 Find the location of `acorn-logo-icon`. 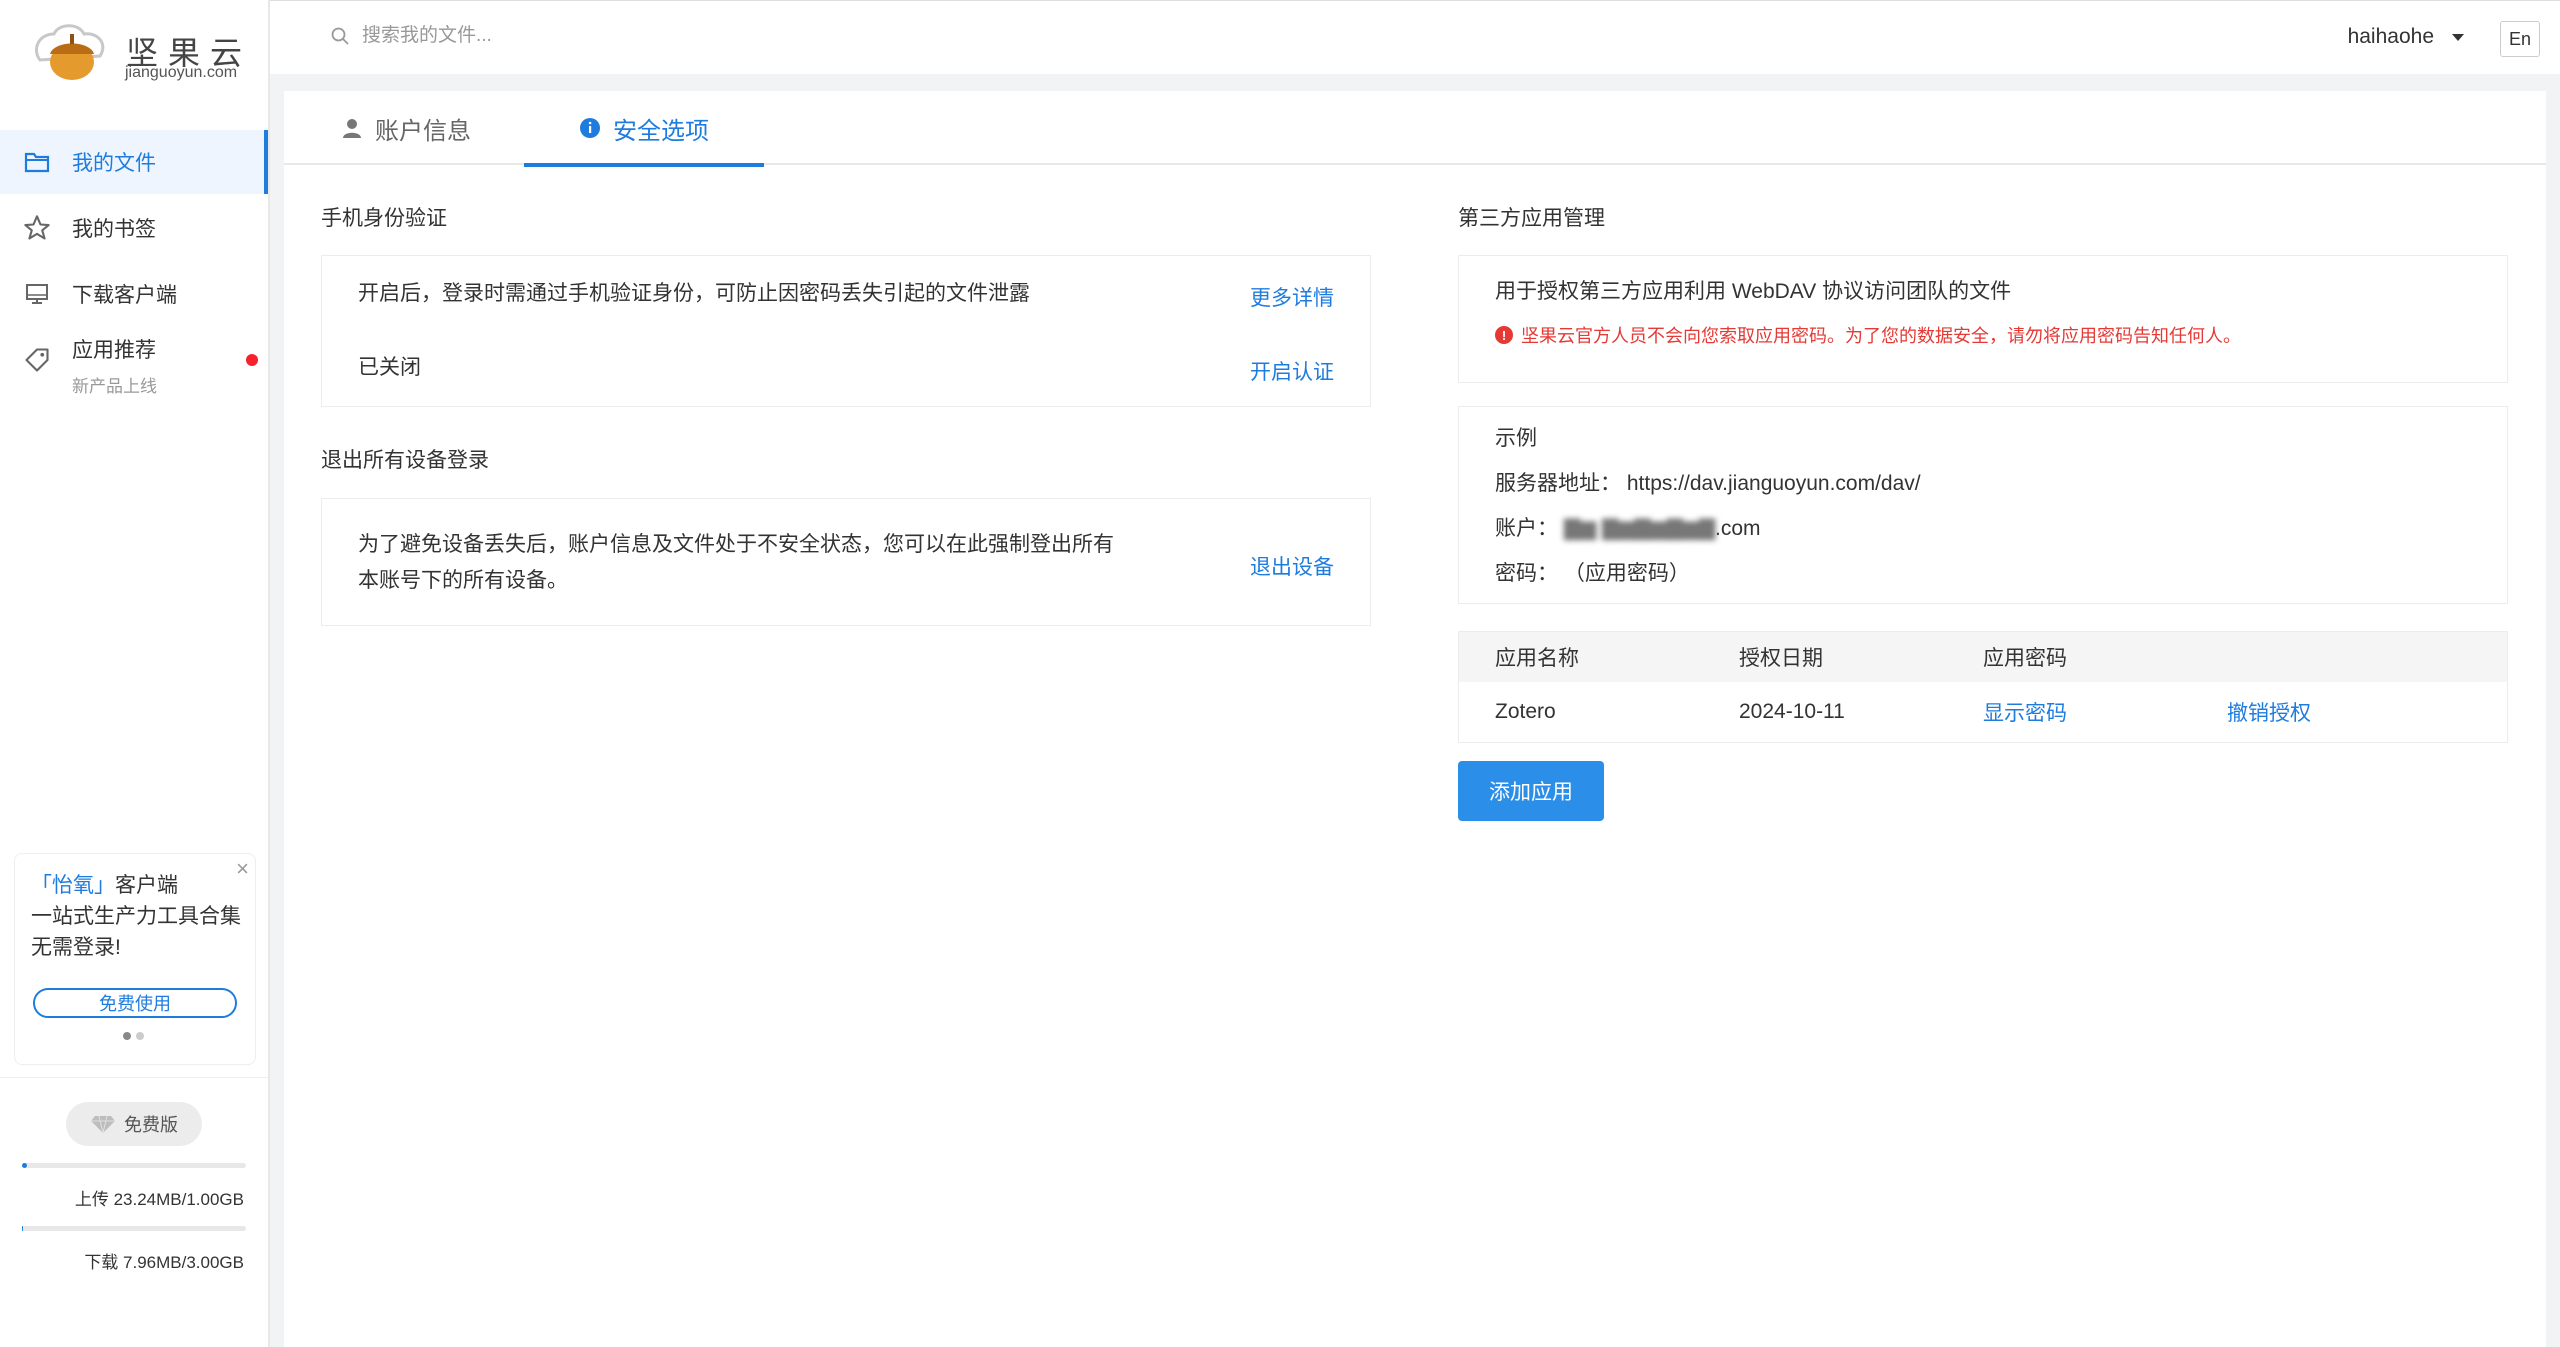

acorn-logo-icon is located at coordinates (70, 52).